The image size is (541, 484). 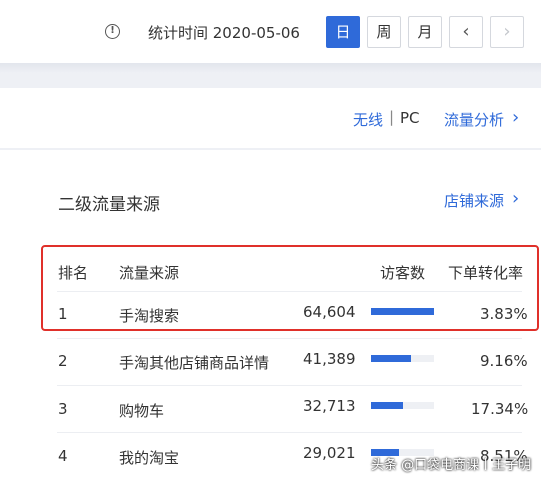 I want to click on info-circle-icon: !, so click(x=112, y=31).